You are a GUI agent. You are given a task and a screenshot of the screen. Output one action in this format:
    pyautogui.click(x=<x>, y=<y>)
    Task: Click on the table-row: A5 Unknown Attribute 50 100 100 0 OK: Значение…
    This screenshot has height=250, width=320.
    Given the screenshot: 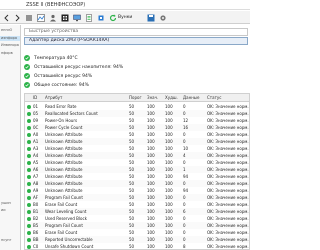 What is the action you would take?
    pyautogui.click(x=137, y=162)
    